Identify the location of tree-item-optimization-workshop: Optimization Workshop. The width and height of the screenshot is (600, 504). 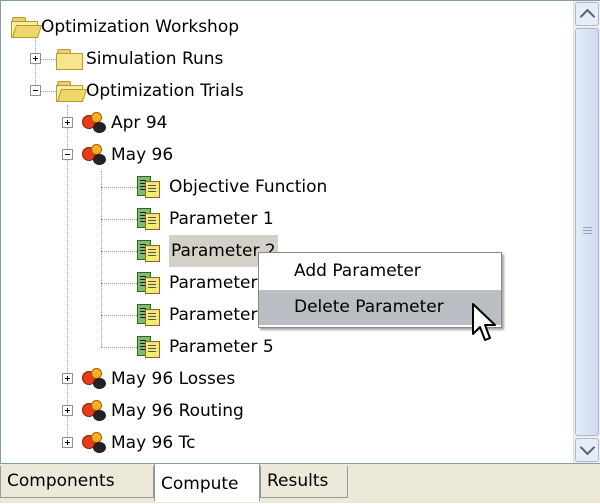
(211, 27).